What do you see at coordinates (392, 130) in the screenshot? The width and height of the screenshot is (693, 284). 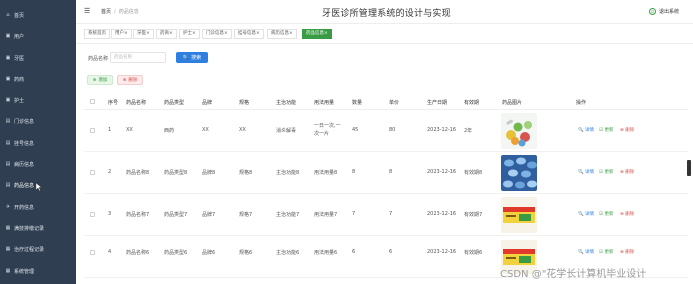 I see `cell-price: 80` at bounding box center [392, 130].